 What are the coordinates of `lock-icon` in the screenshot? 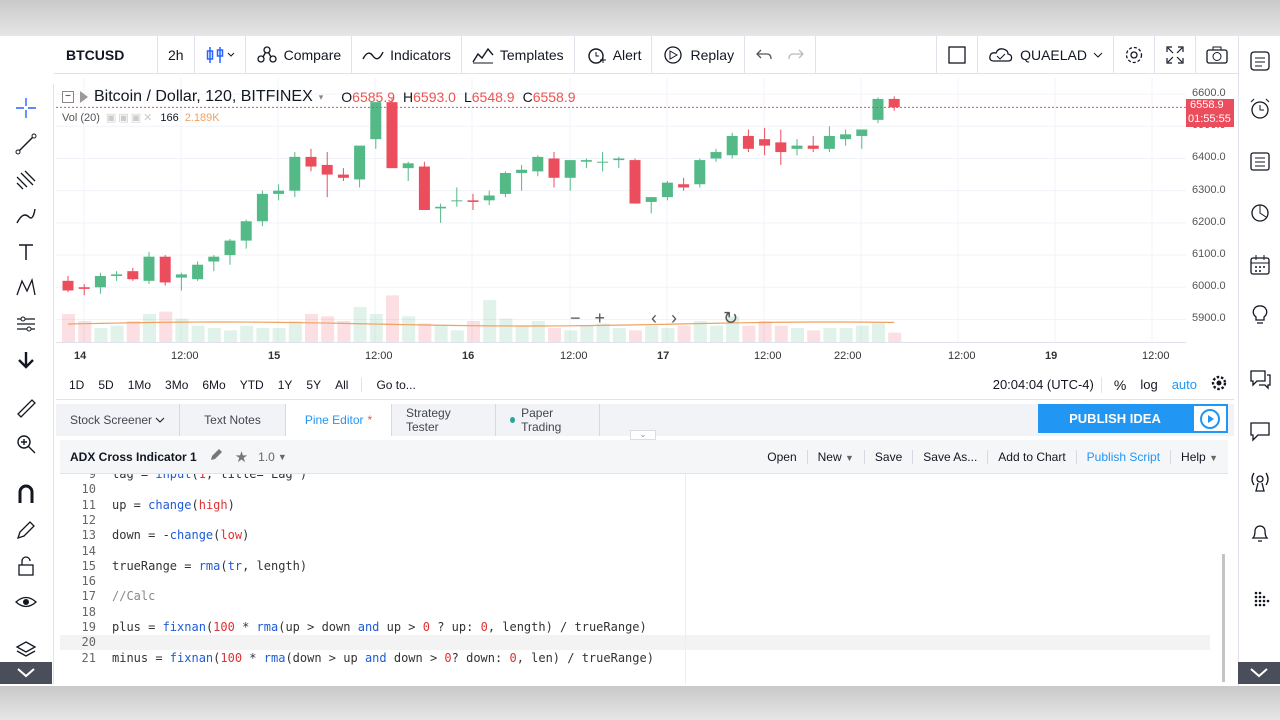 It's located at (26, 566).